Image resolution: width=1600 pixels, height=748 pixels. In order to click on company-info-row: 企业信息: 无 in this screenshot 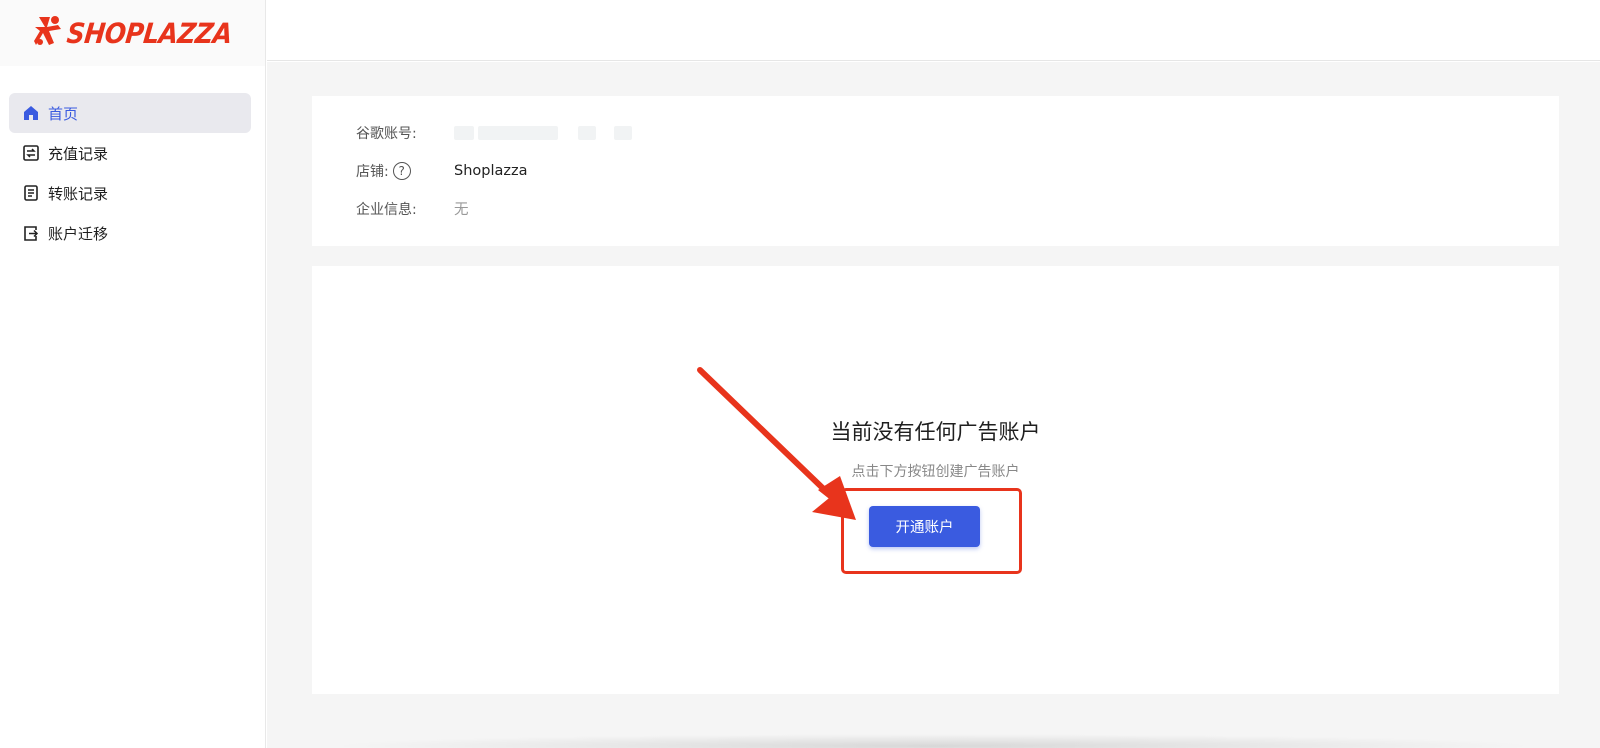, I will do `click(412, 208)`.